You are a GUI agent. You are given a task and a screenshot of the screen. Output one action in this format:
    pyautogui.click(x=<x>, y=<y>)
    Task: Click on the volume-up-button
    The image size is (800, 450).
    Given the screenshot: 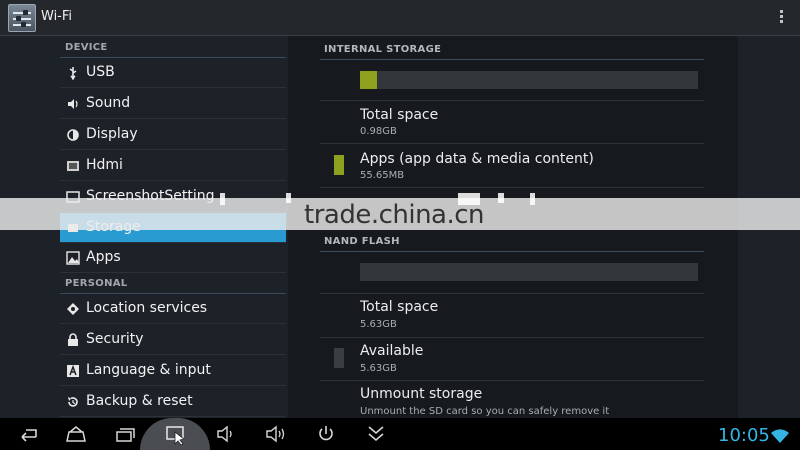 What is the action you would take?
    pyautogui.click(x=276, y=434)
    